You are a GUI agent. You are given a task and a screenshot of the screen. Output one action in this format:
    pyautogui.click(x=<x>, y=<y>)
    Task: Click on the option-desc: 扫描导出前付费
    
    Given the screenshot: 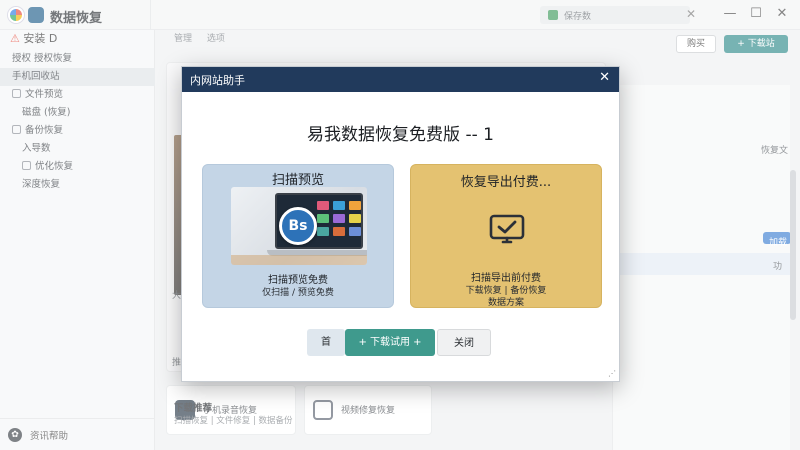 What is the action you would take?
    pyautogui.click(x=506, y=278)
    